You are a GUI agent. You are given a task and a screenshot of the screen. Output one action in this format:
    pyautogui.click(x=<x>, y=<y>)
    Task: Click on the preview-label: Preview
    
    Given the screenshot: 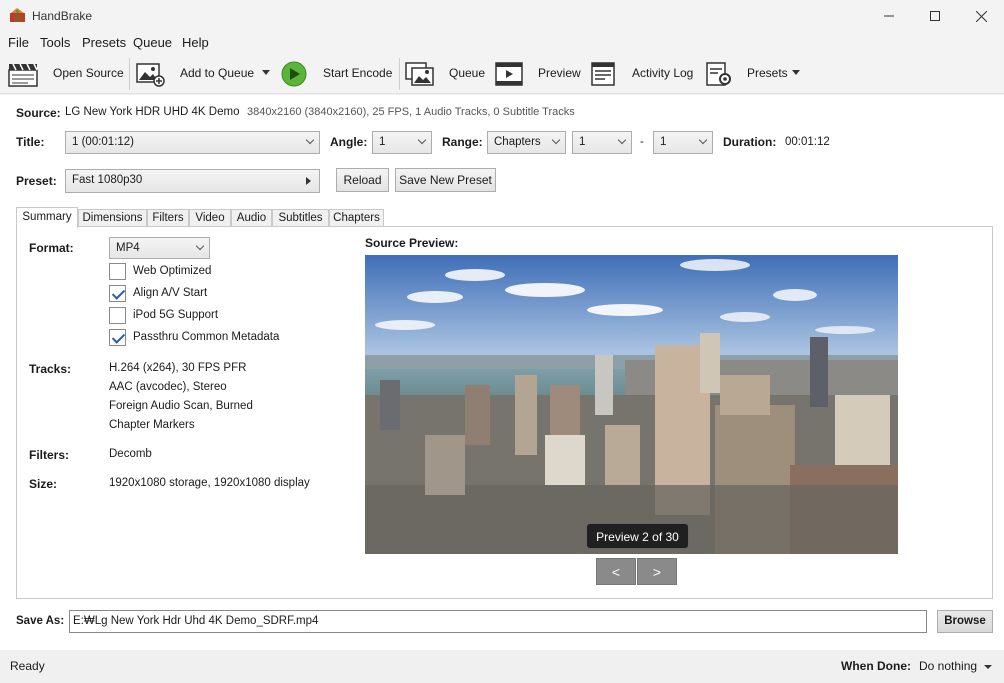 What is the action you would take?
    pyautogui.click(x=559, y=73)
    